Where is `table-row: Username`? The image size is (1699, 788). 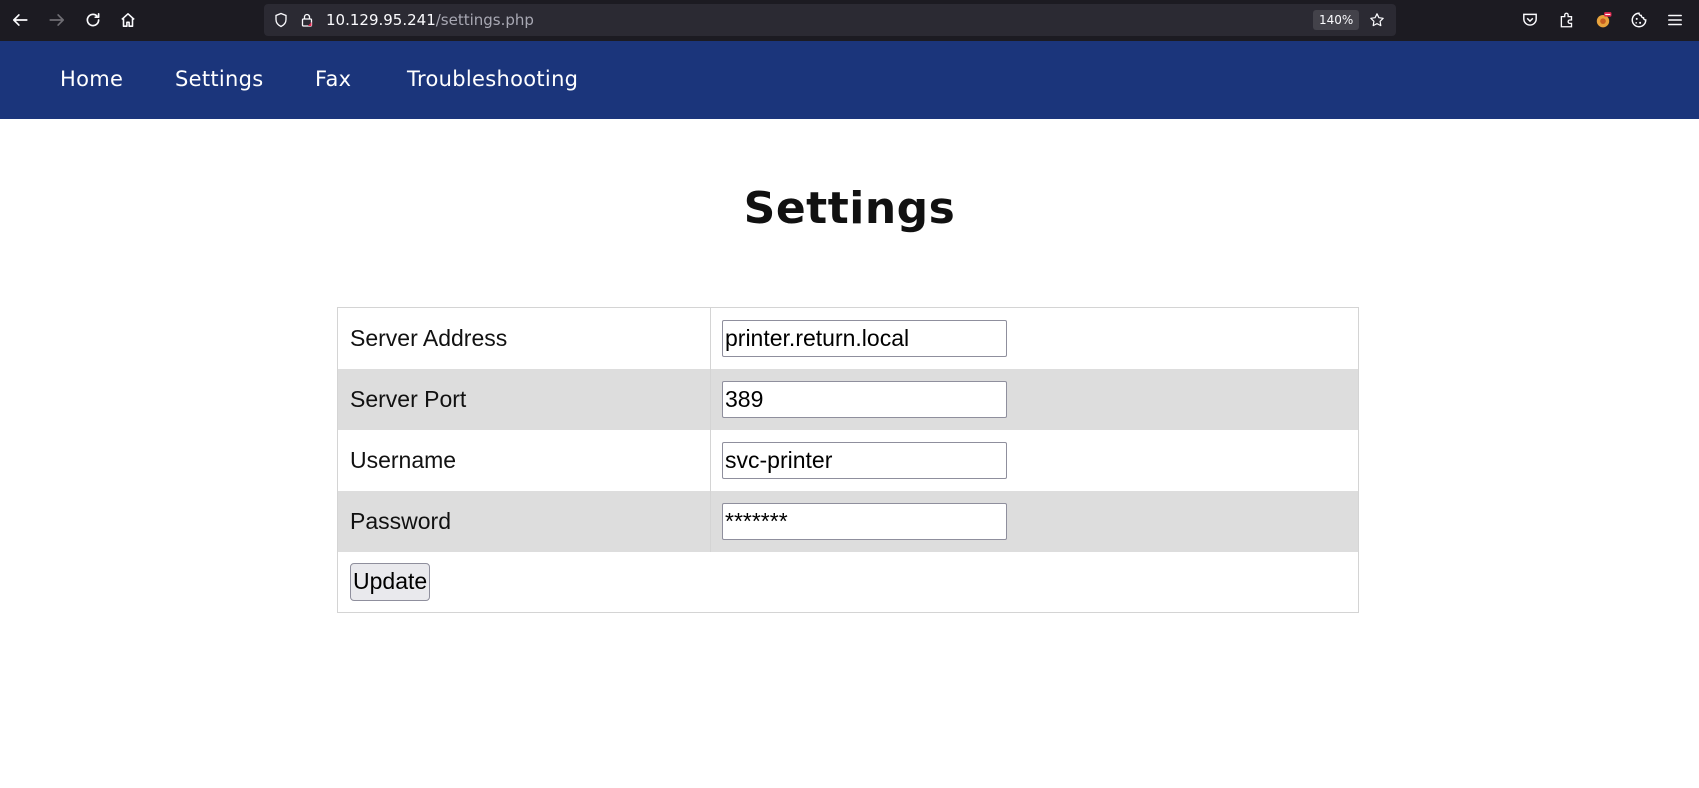 table-row: Username is located at coordinates (848, 460).